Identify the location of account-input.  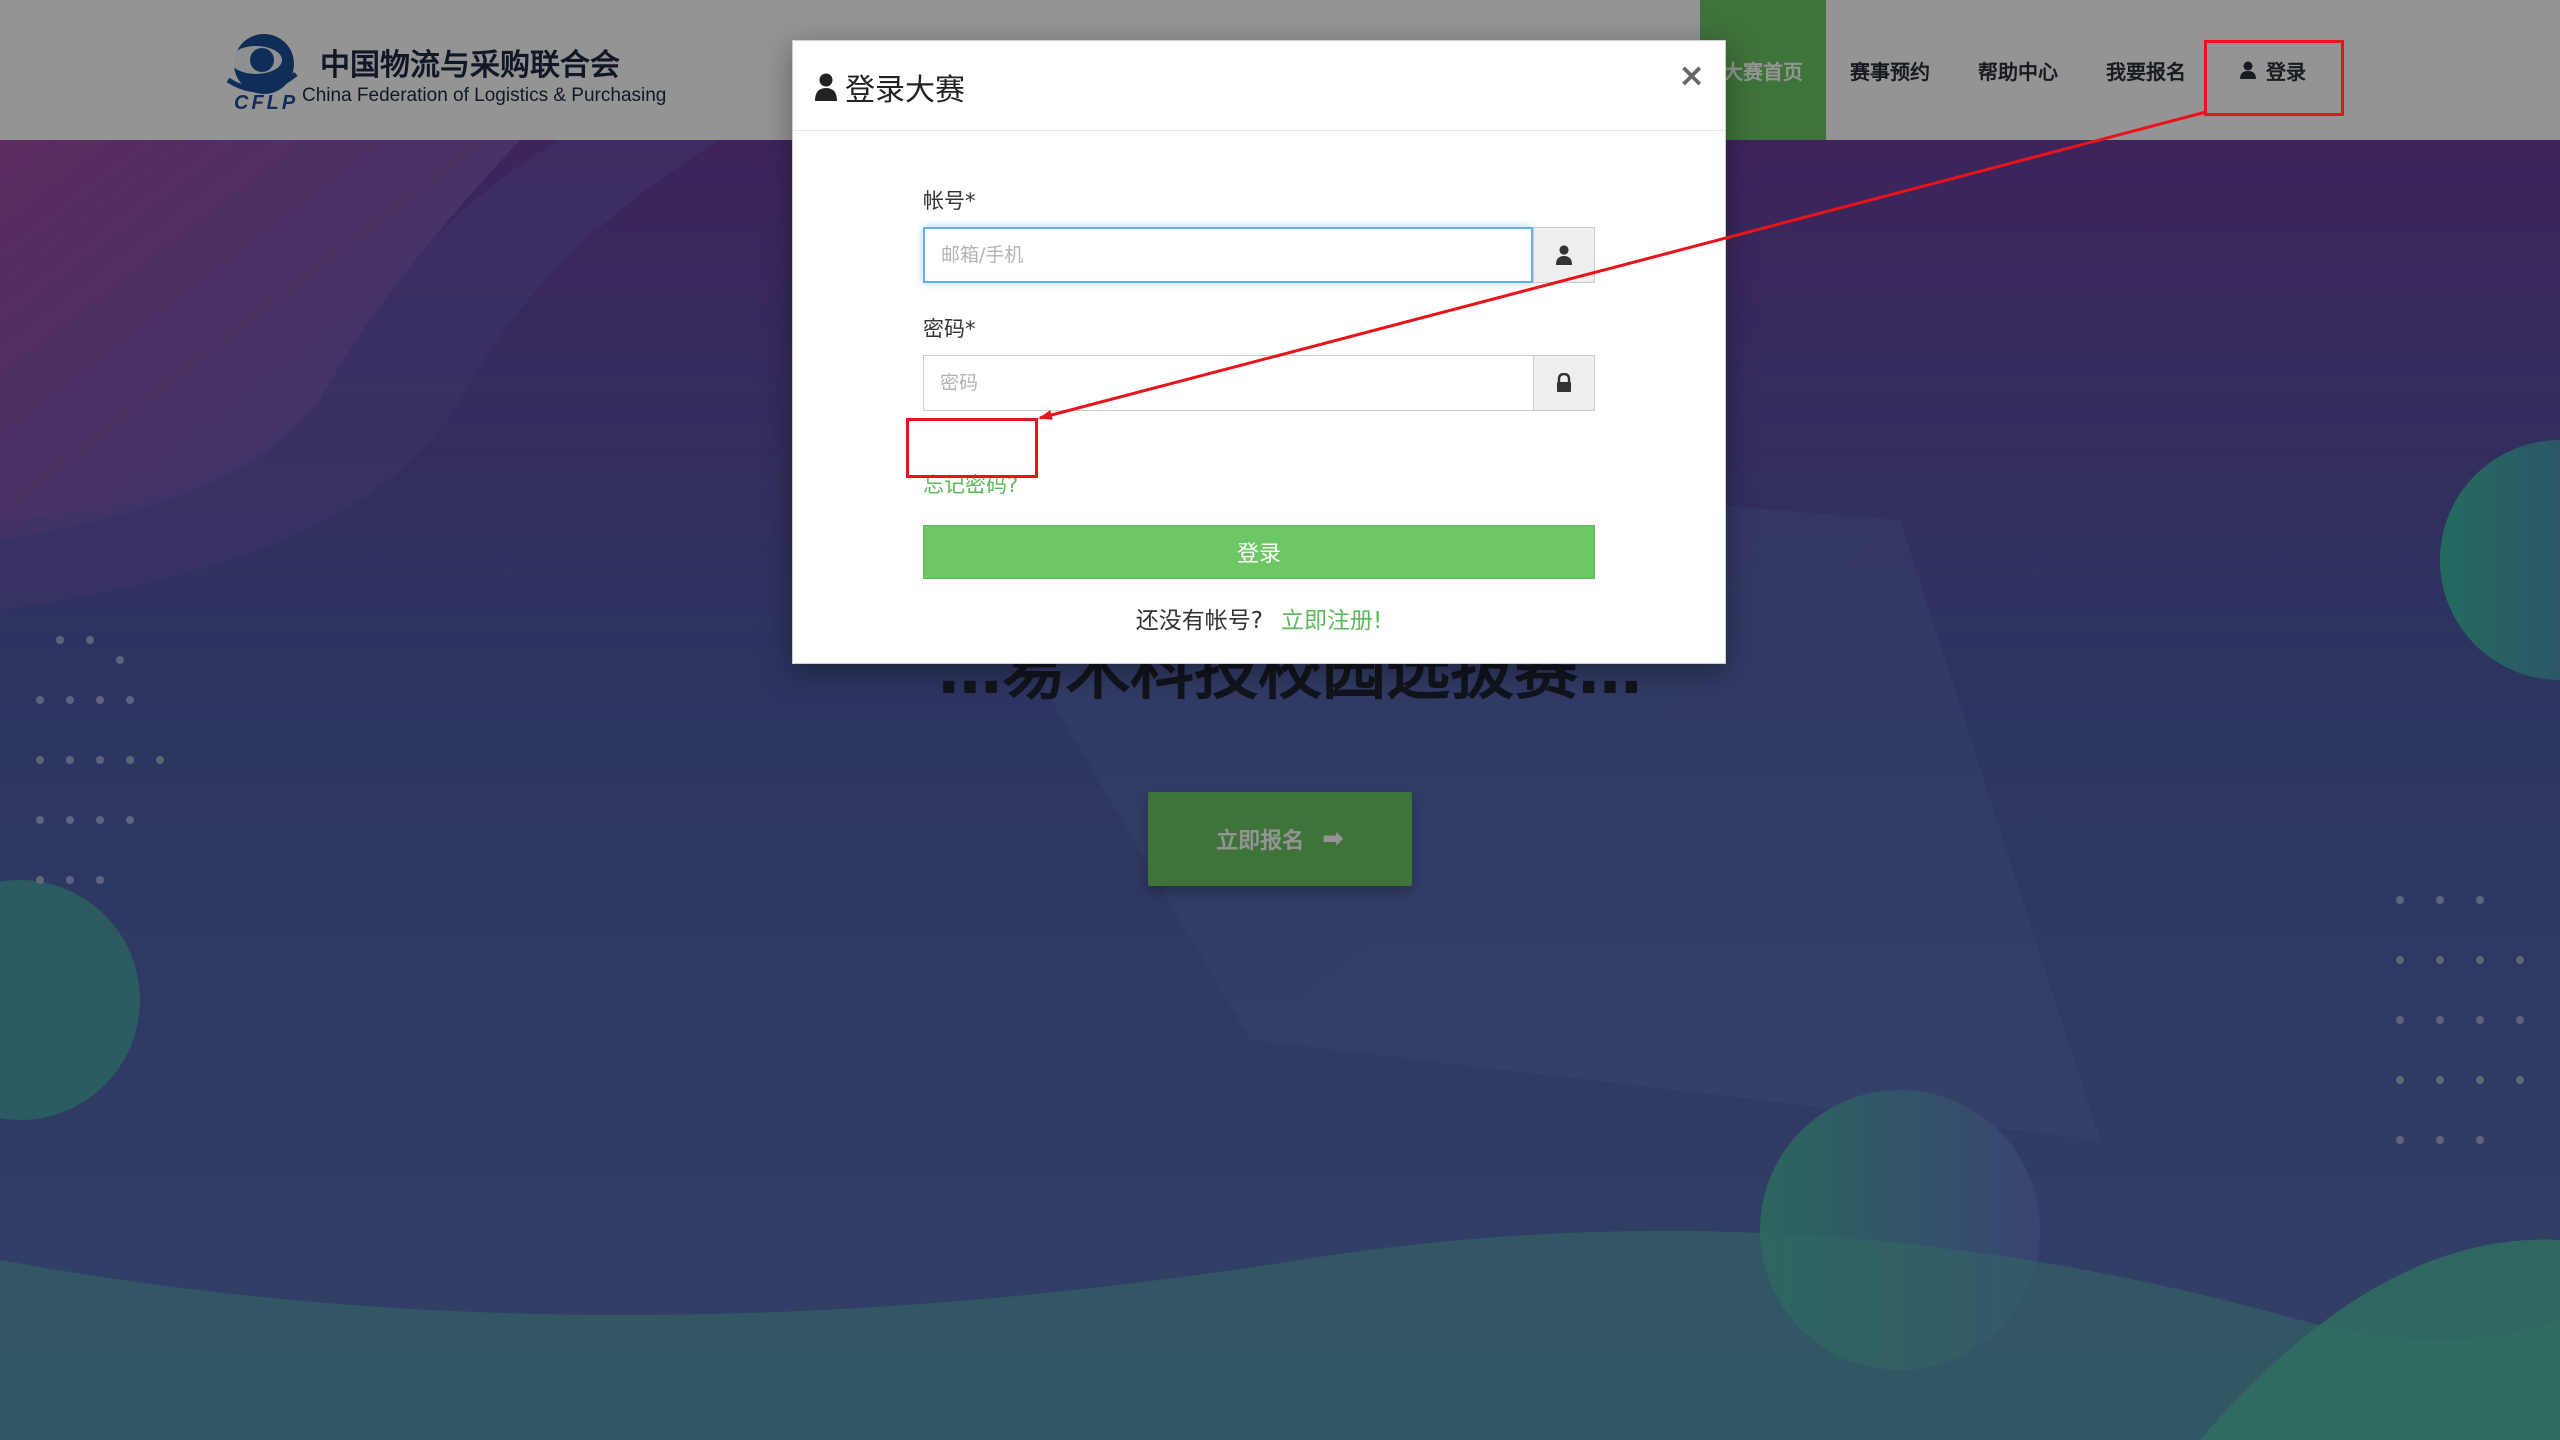
(1228, 255).